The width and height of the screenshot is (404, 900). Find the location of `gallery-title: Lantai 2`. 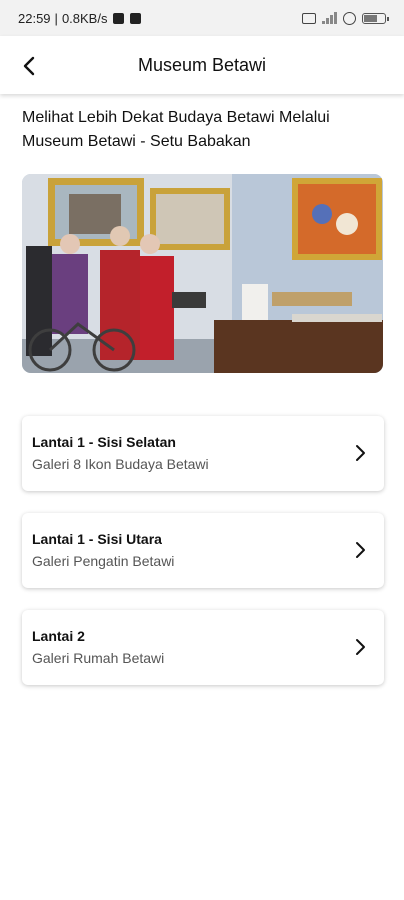

gallery-title: Lantai 2 is located at coordinates (58, 636).